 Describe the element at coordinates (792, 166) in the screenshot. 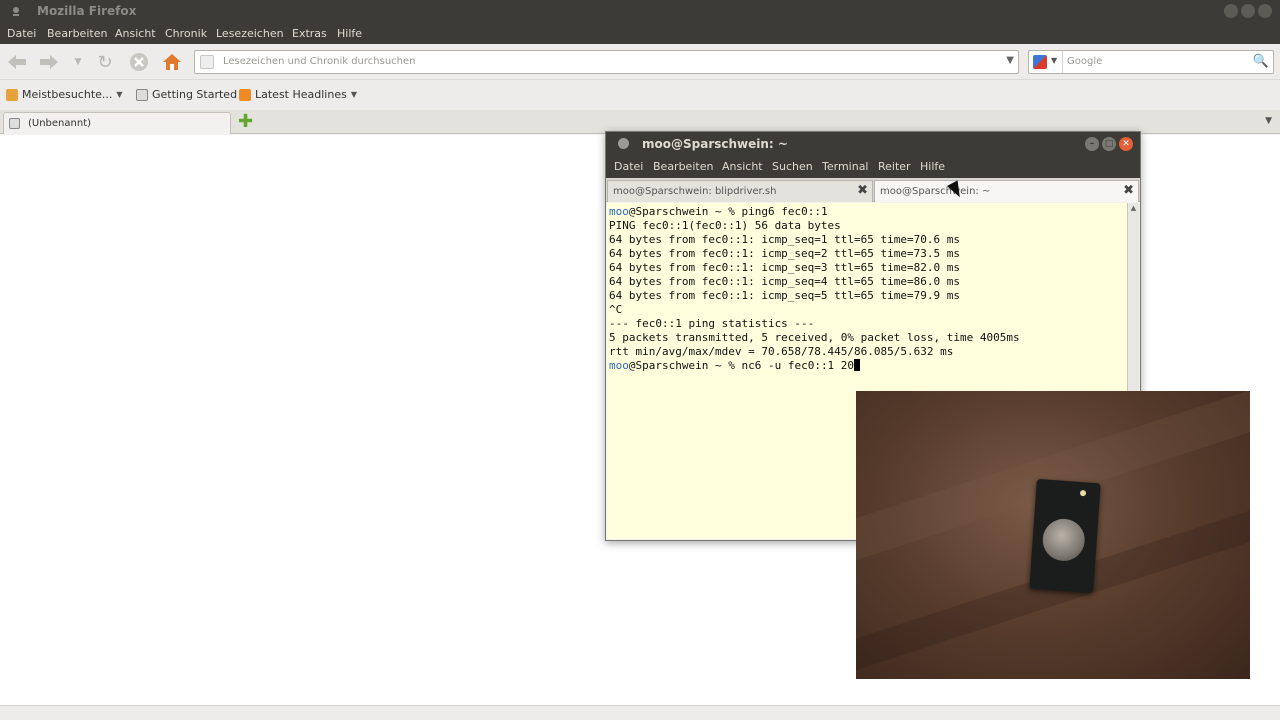

I see `menu-suchen: Suchen` at that location.